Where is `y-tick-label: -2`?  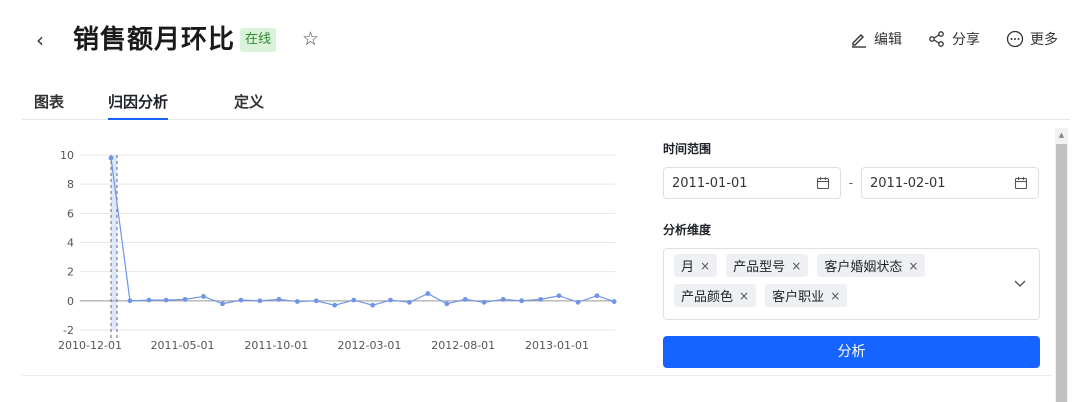 y-tick-label: -2 is located at coordinates (68, 330).